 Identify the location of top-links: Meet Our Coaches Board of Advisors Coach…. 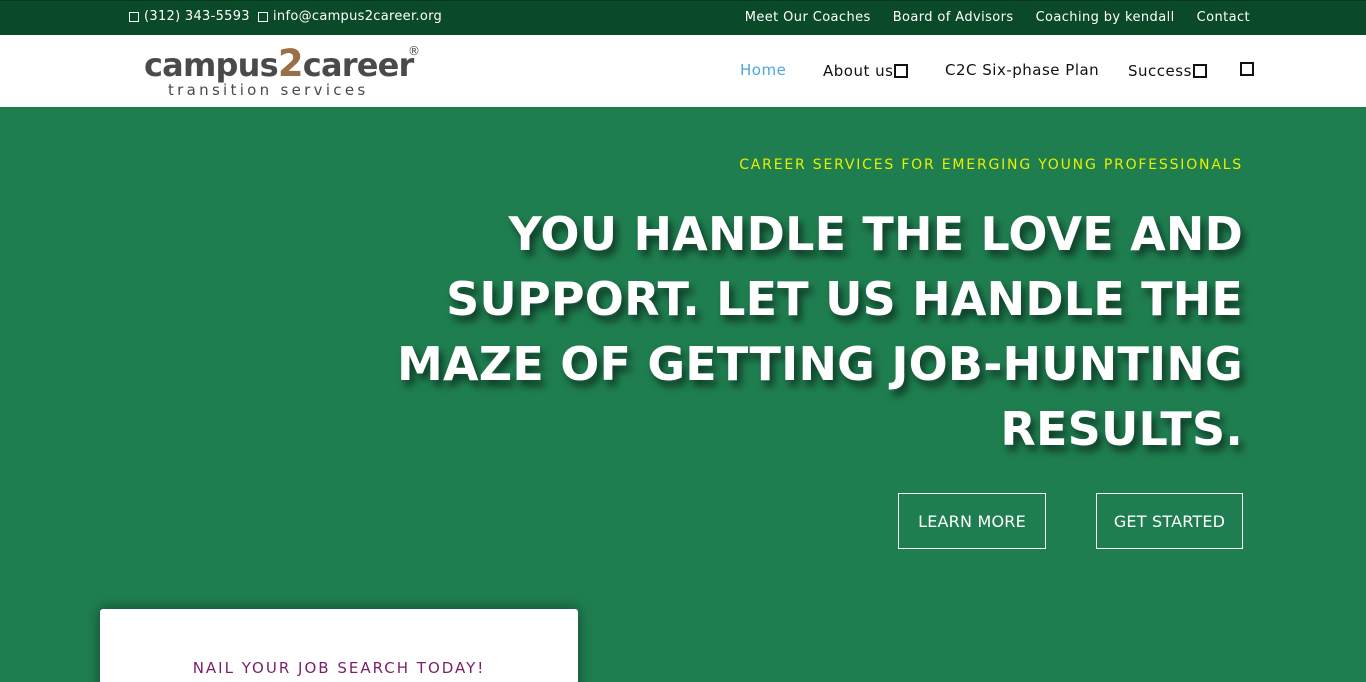
(997, 17).